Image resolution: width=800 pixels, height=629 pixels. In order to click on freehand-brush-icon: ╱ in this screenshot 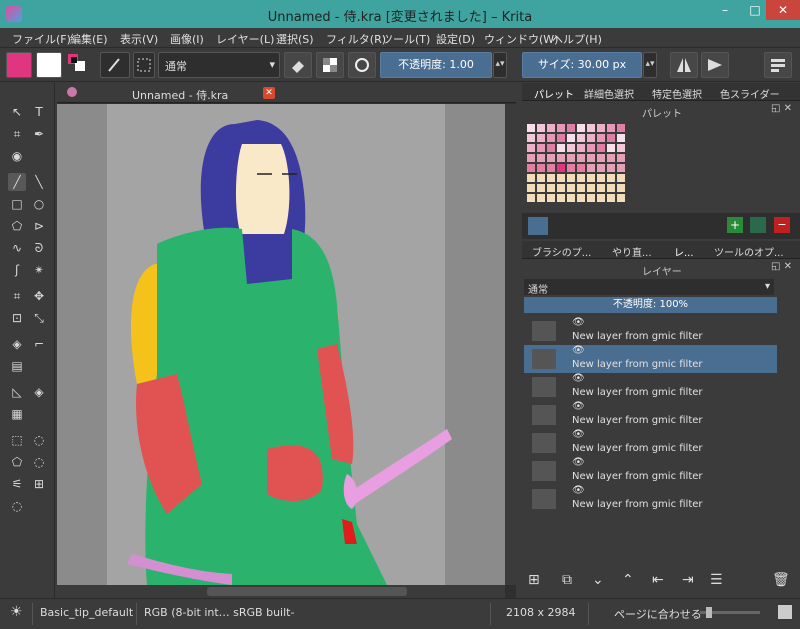, I will do `click(17, 182)`.